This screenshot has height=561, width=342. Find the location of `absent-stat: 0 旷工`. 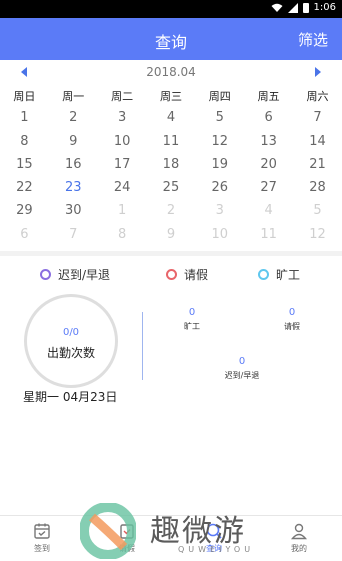

absent-stat: 0 旷工 is located at coordinates (192, 319).